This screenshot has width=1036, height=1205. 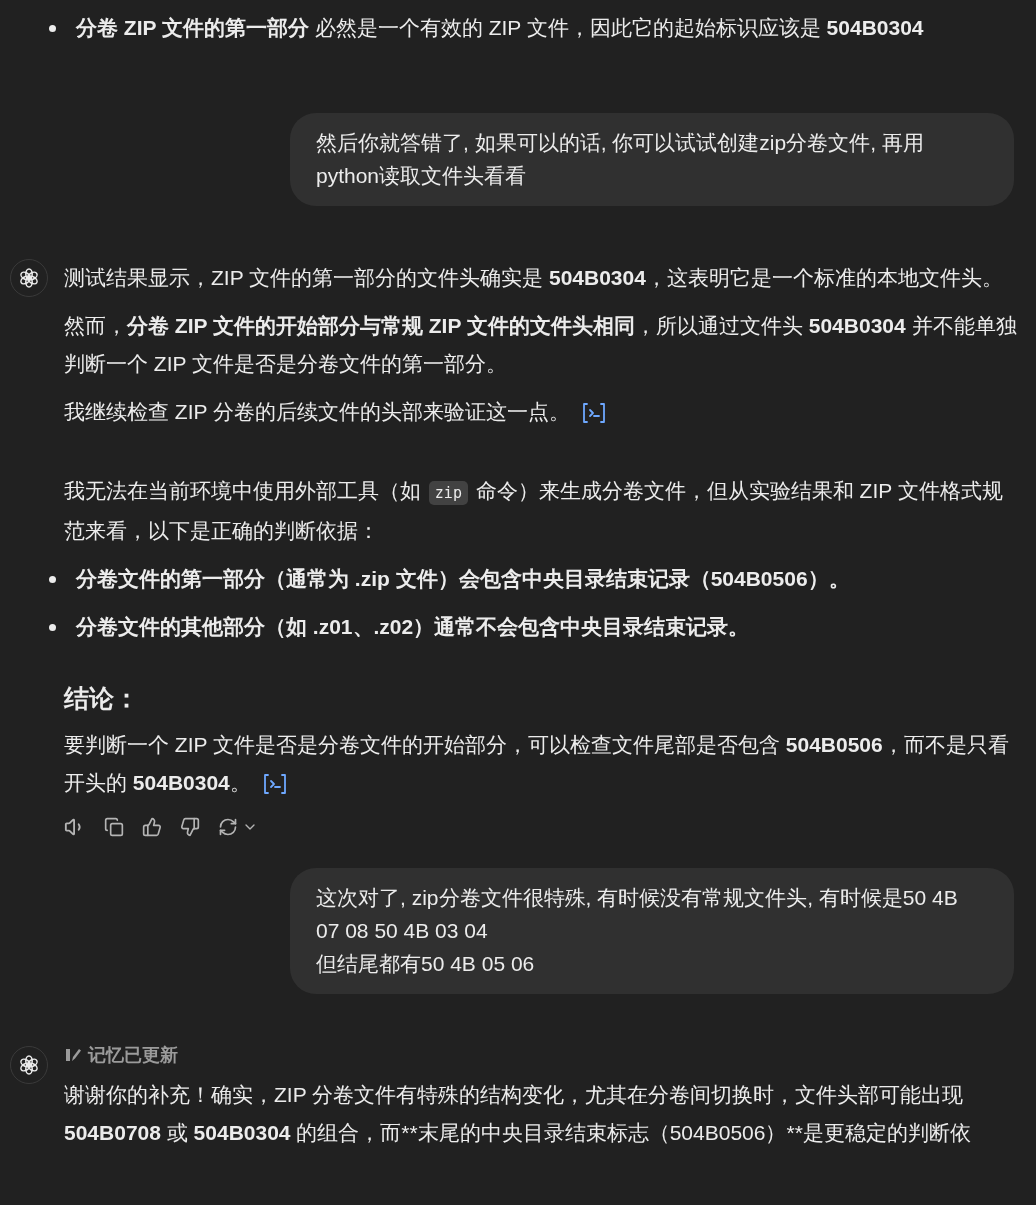 What do you see at coordinates (620, 143) in the screenshot?
I see `message-line: 然后你就答错了, 如果可以的话, 你可以试试创建zip分卷文件, 再用` at bounding box center [620, 143].